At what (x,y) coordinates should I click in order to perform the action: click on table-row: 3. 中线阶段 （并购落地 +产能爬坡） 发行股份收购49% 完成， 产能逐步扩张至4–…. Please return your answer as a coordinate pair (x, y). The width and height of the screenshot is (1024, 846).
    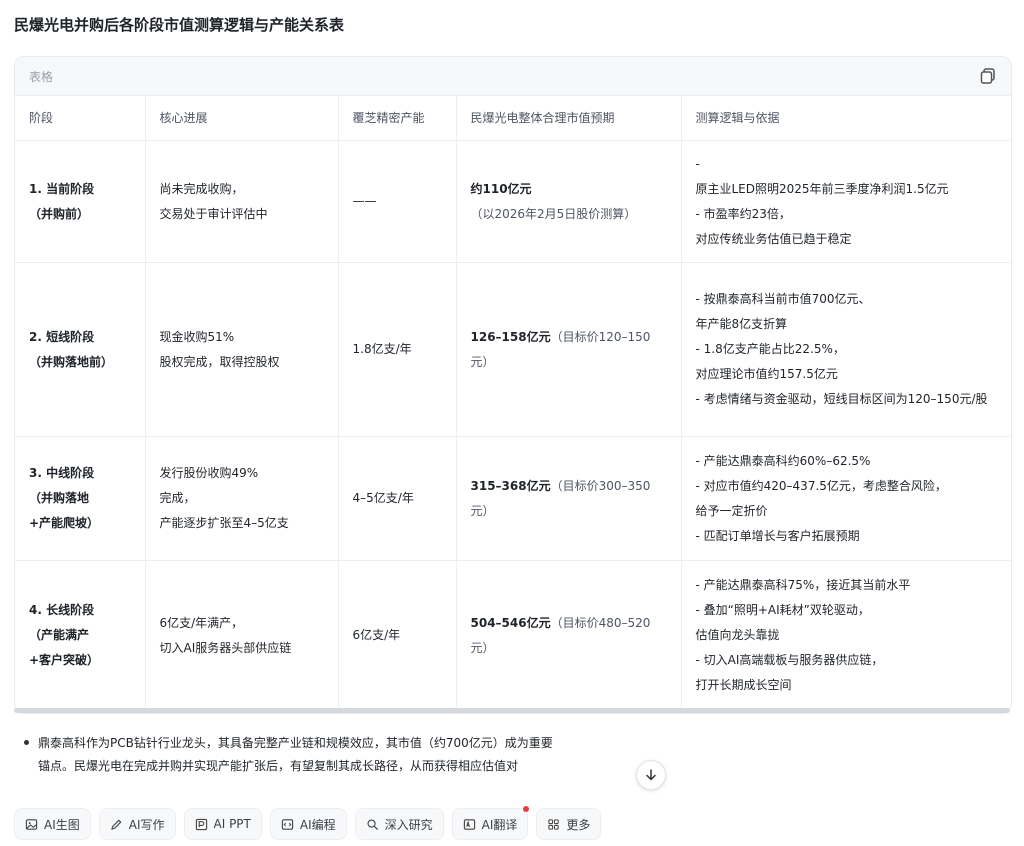
    Looking at the image, I should click on (513, 498).